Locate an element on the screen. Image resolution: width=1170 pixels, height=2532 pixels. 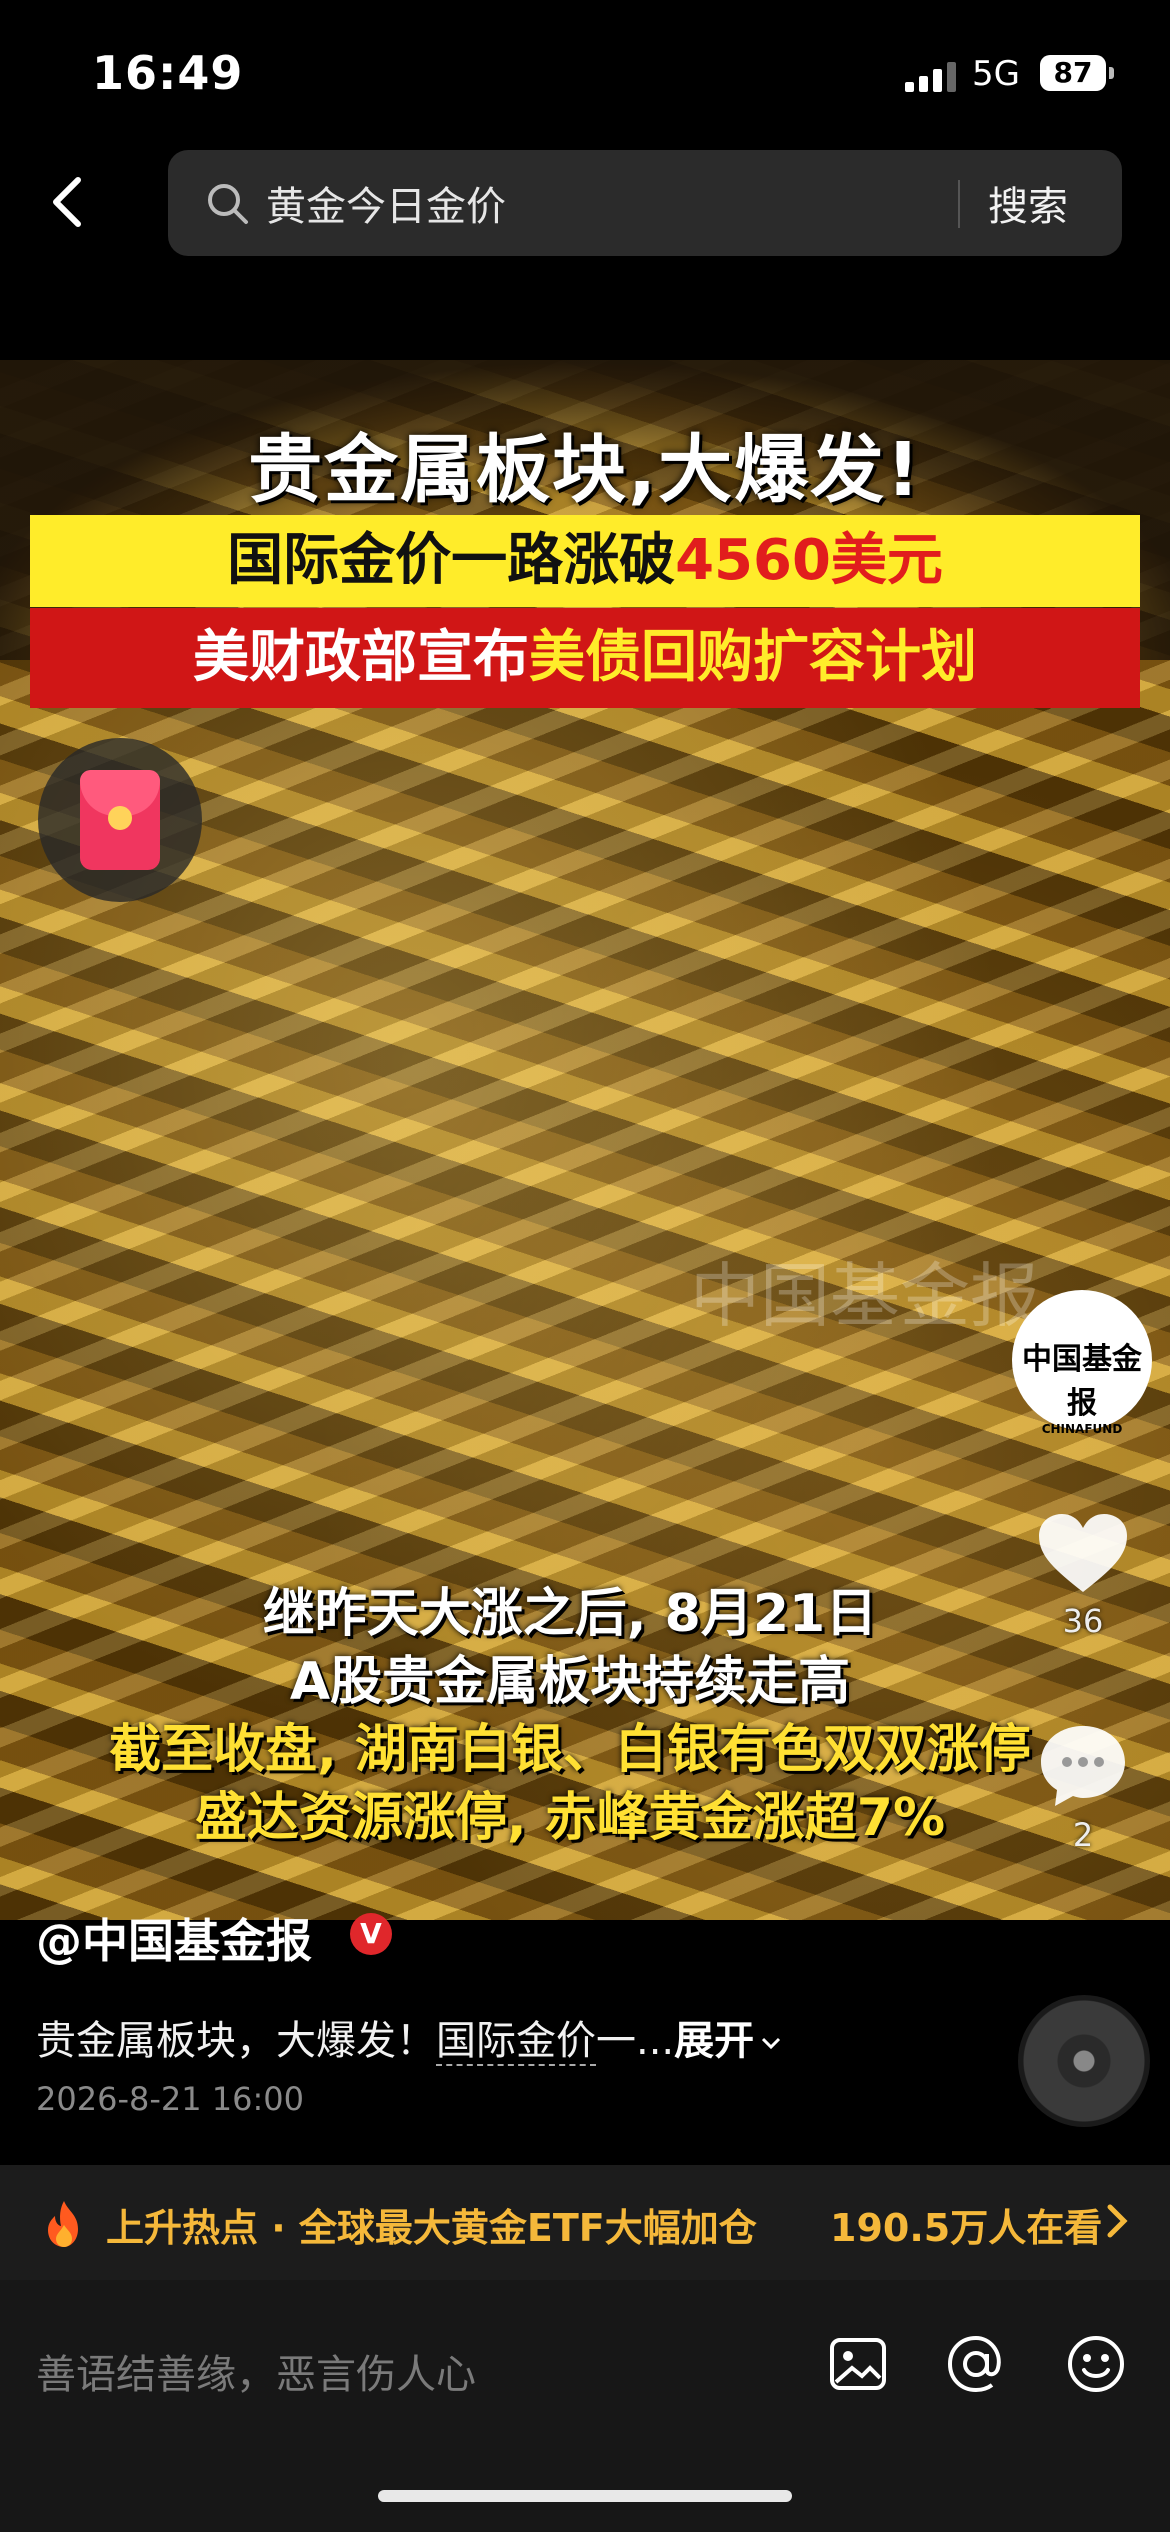
comment-button: 2 is located at coordinates (1083, 1787).